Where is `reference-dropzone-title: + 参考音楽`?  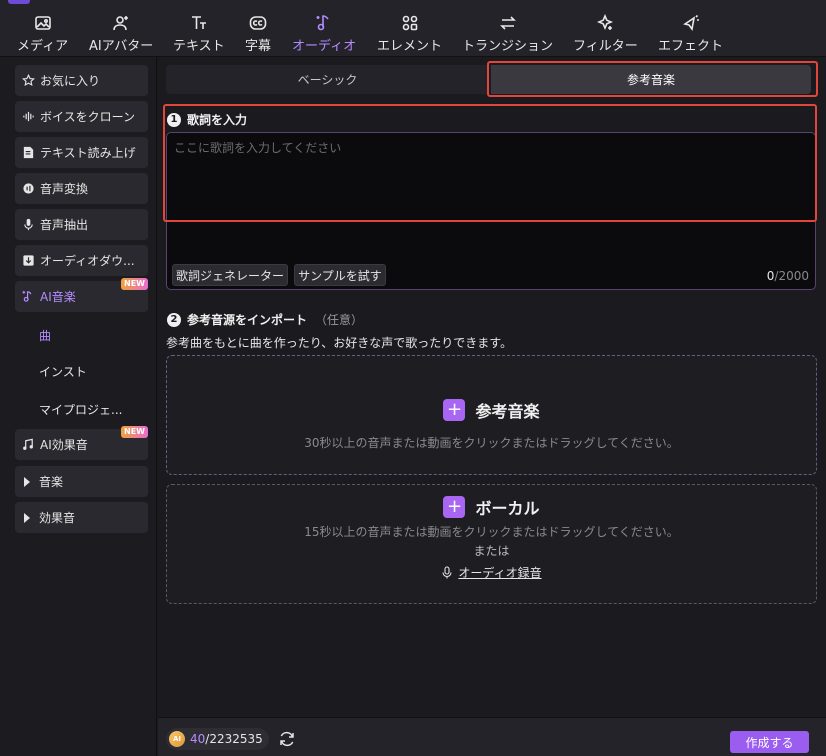
reference-dropzone-title: + 参考音楽 is located at coordinates (491, 410).